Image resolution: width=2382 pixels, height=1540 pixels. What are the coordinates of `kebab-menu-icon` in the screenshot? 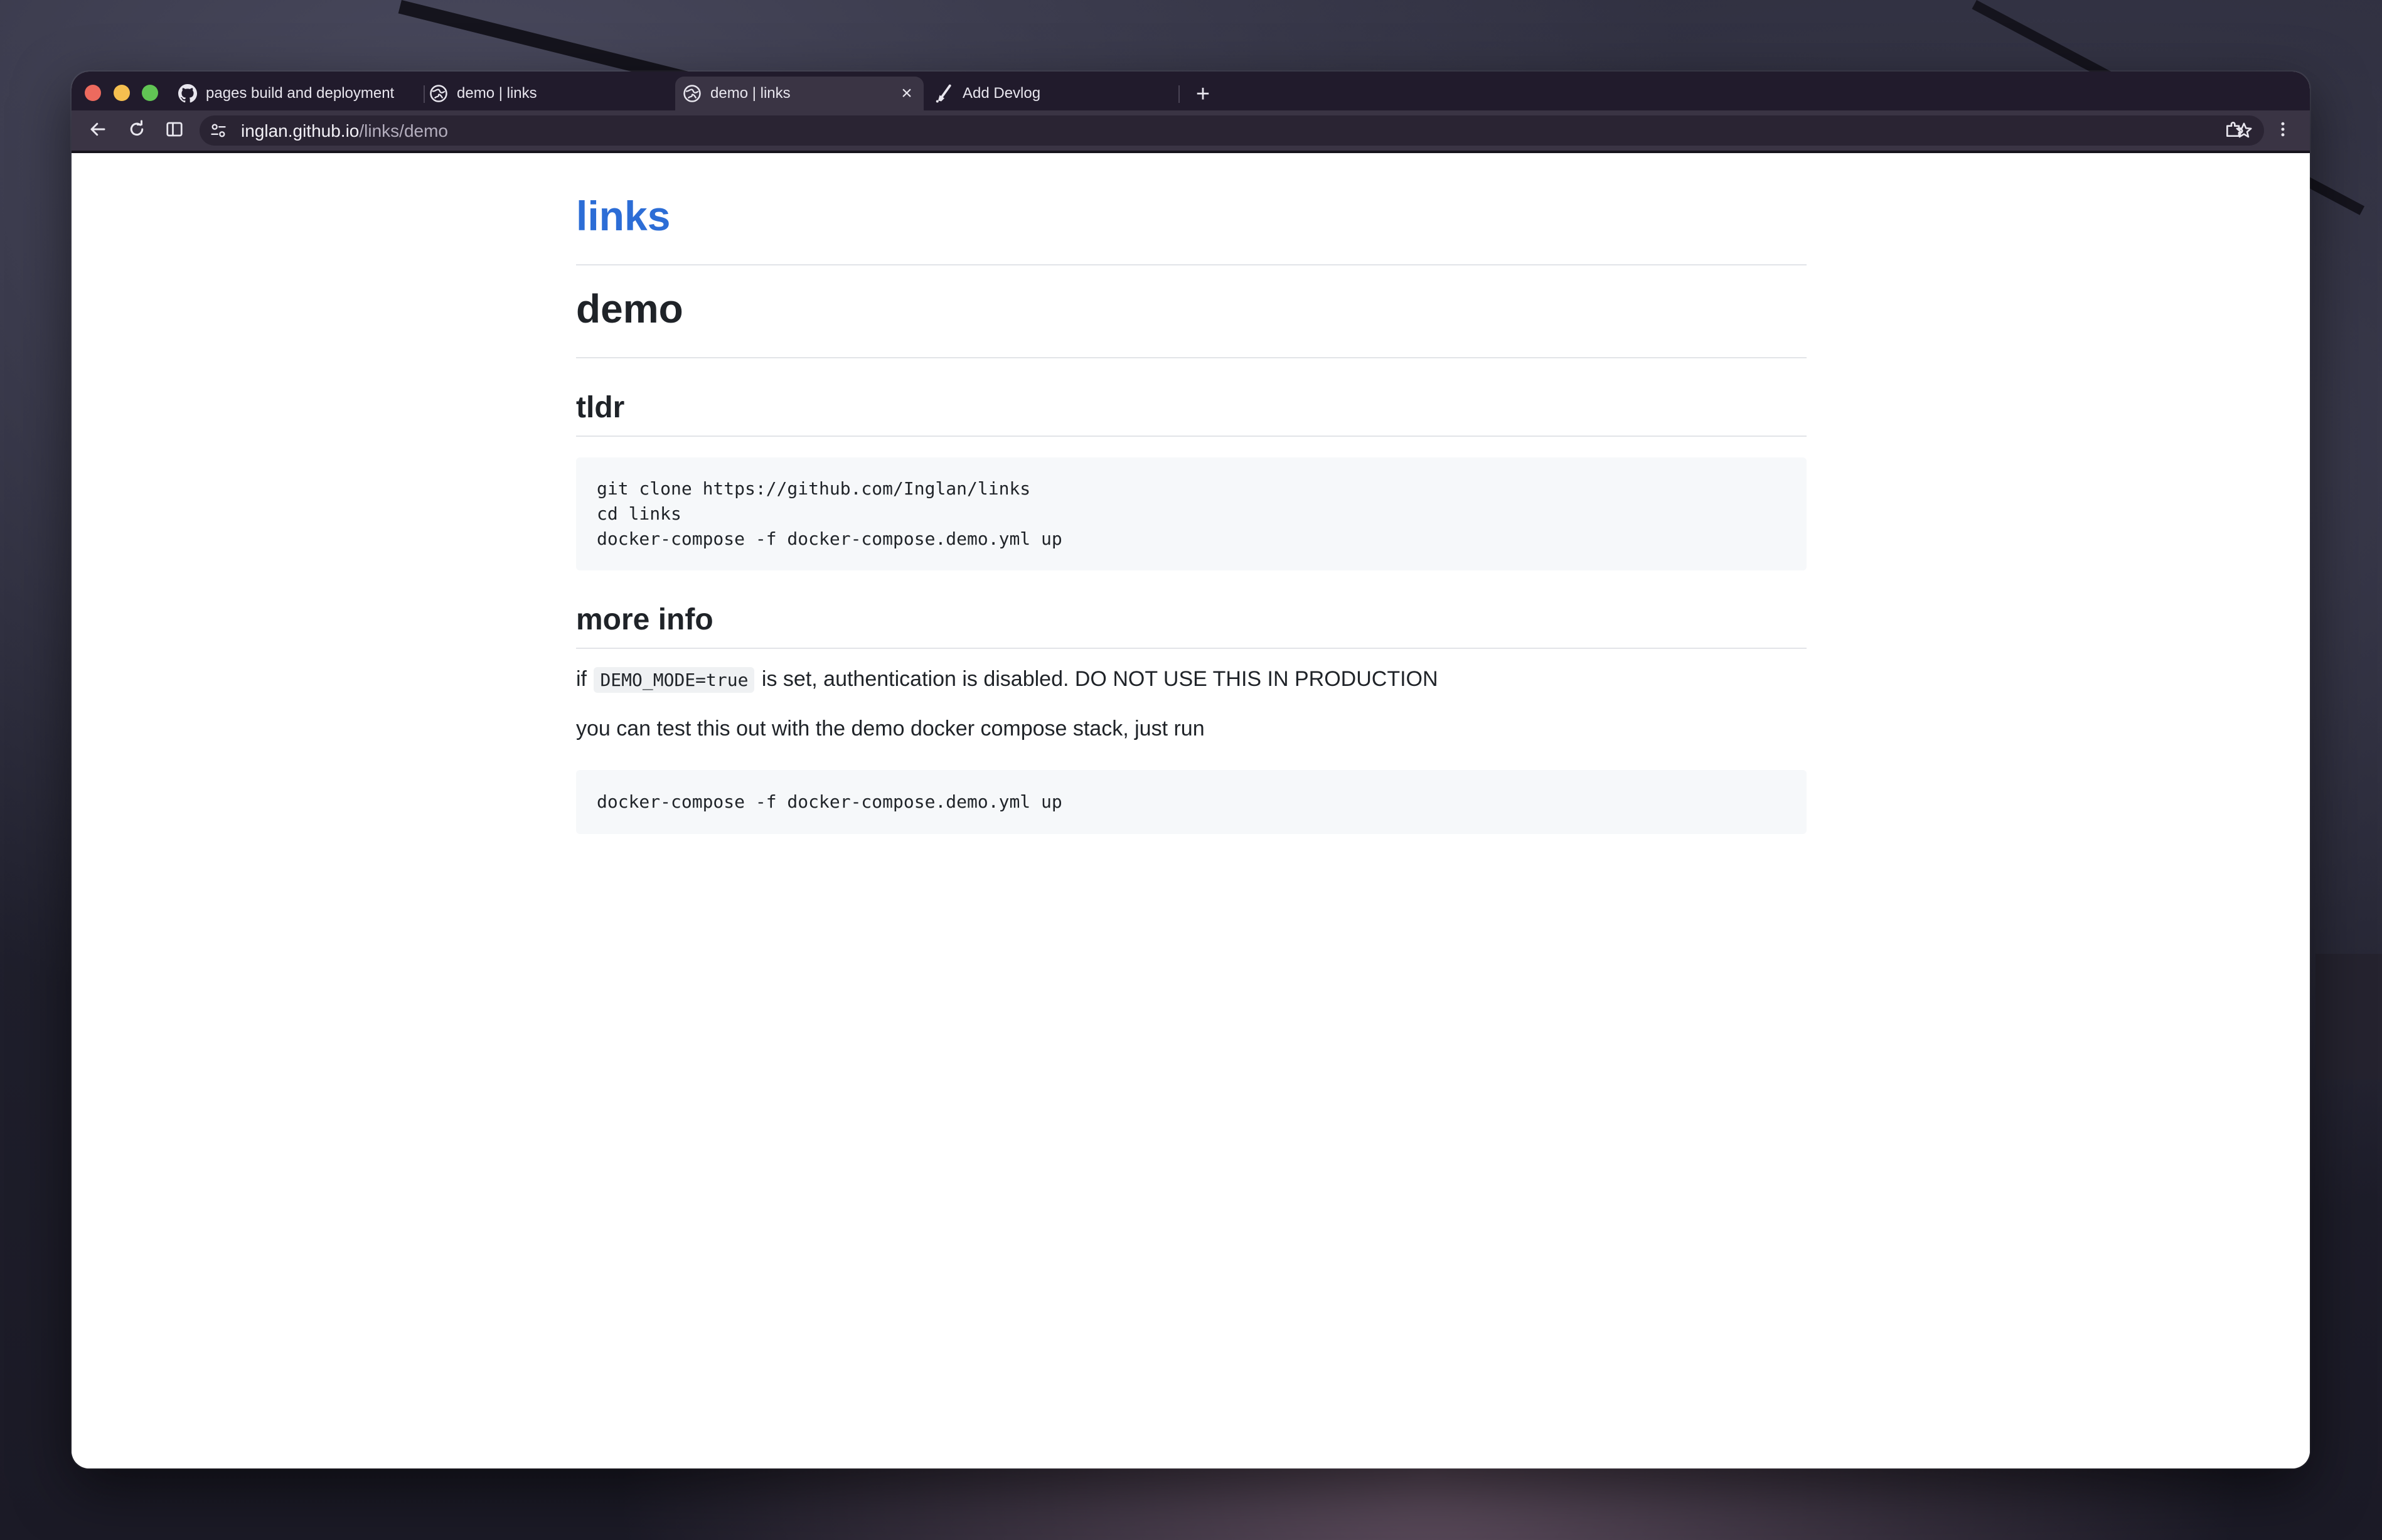 It's located at (2282, 131).